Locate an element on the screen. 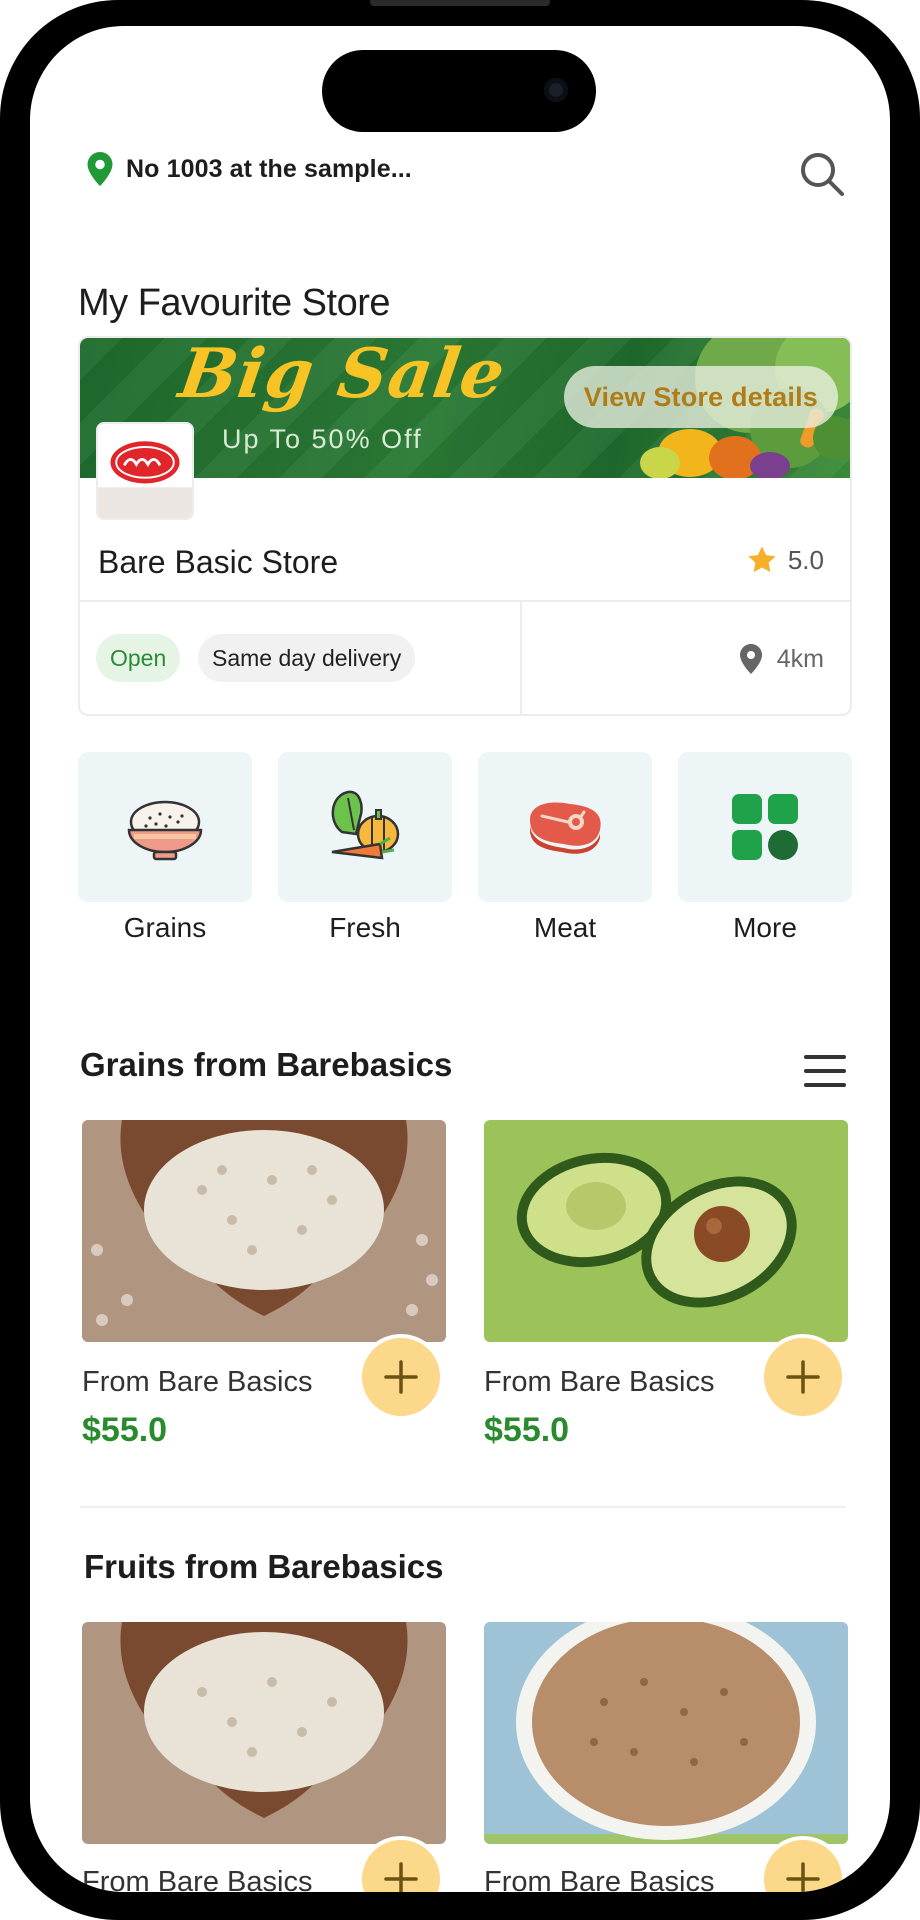 The image size is (920, 1920). favourite-store-title: My Favourite Store is located at coordinates (234, 303).